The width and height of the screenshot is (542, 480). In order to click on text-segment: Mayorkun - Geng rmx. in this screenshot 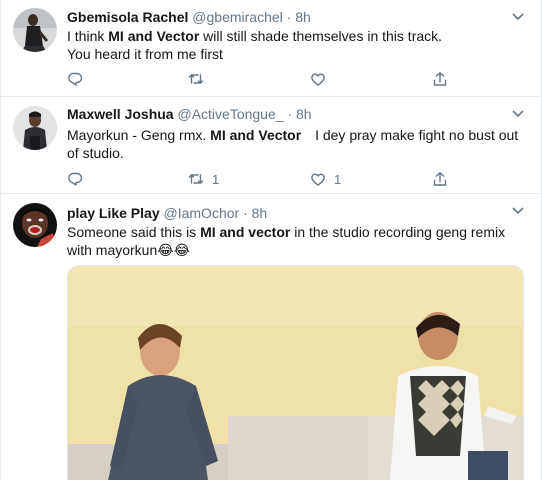, I will do `click(139, 135)`.